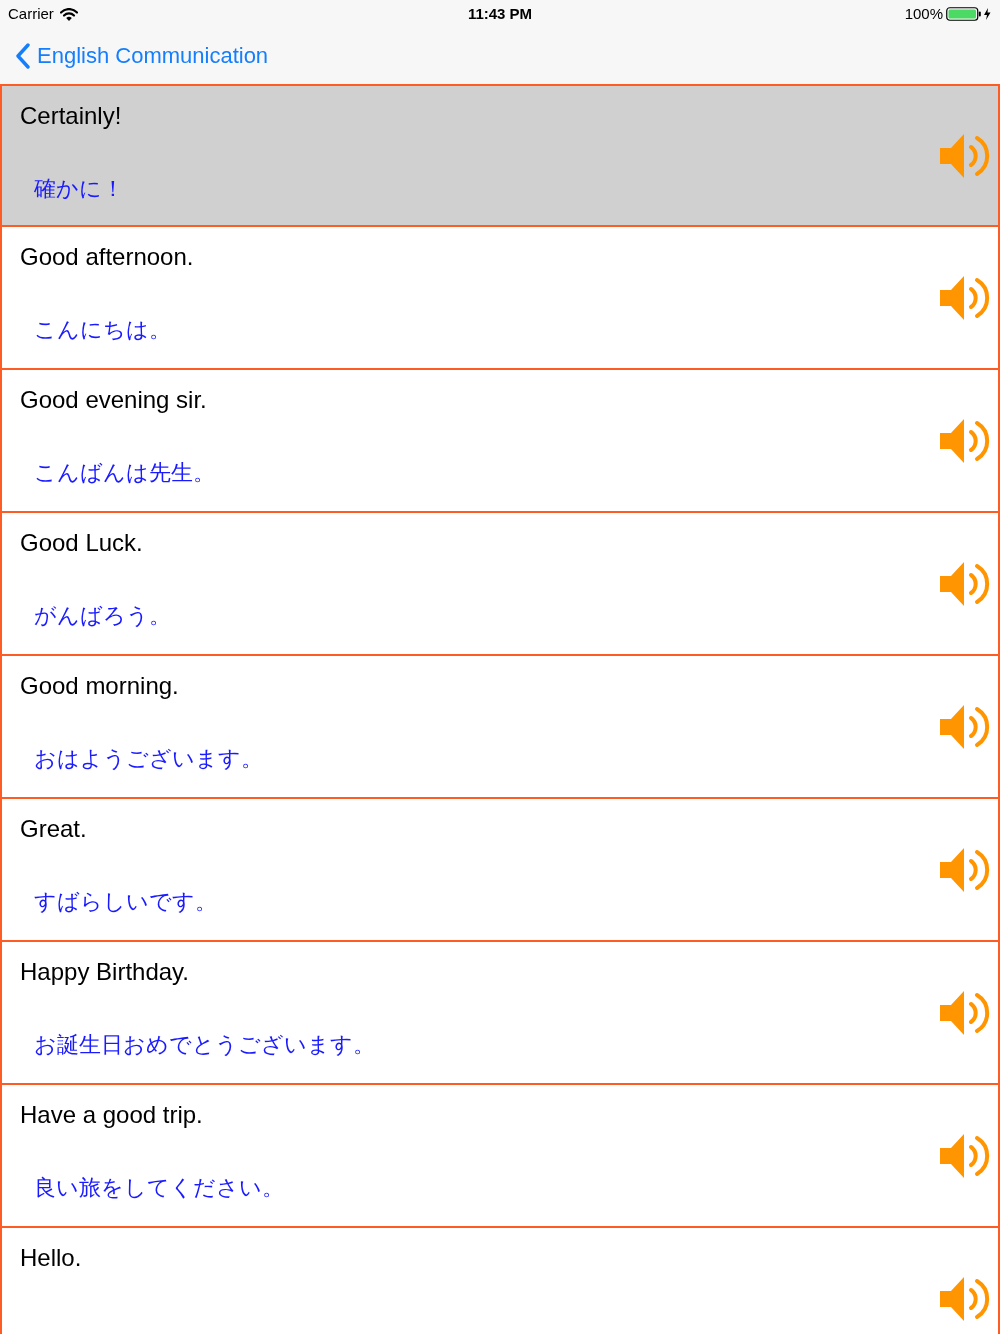  What do you see at coordinates (500, 13) in the screenshot?
I see `status-time: 11:43 PM` at bounding box center [500, 13].